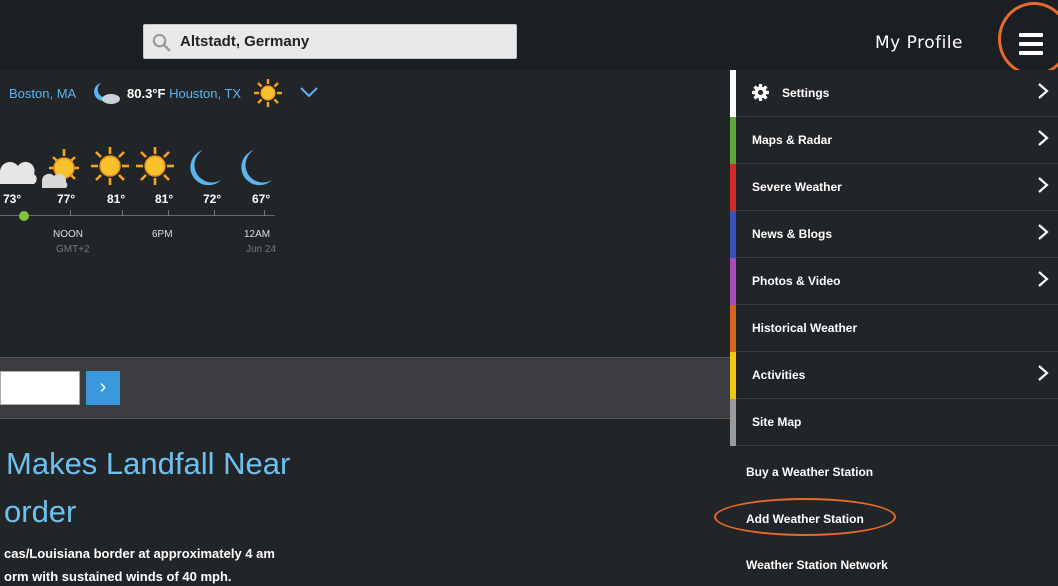 This screenshot has height=586, width=1058. What do you see at coordinates (894, 422) in the screenshot?
I see `menu-item-site-map: Site Map` at bounding box center [894, 422].